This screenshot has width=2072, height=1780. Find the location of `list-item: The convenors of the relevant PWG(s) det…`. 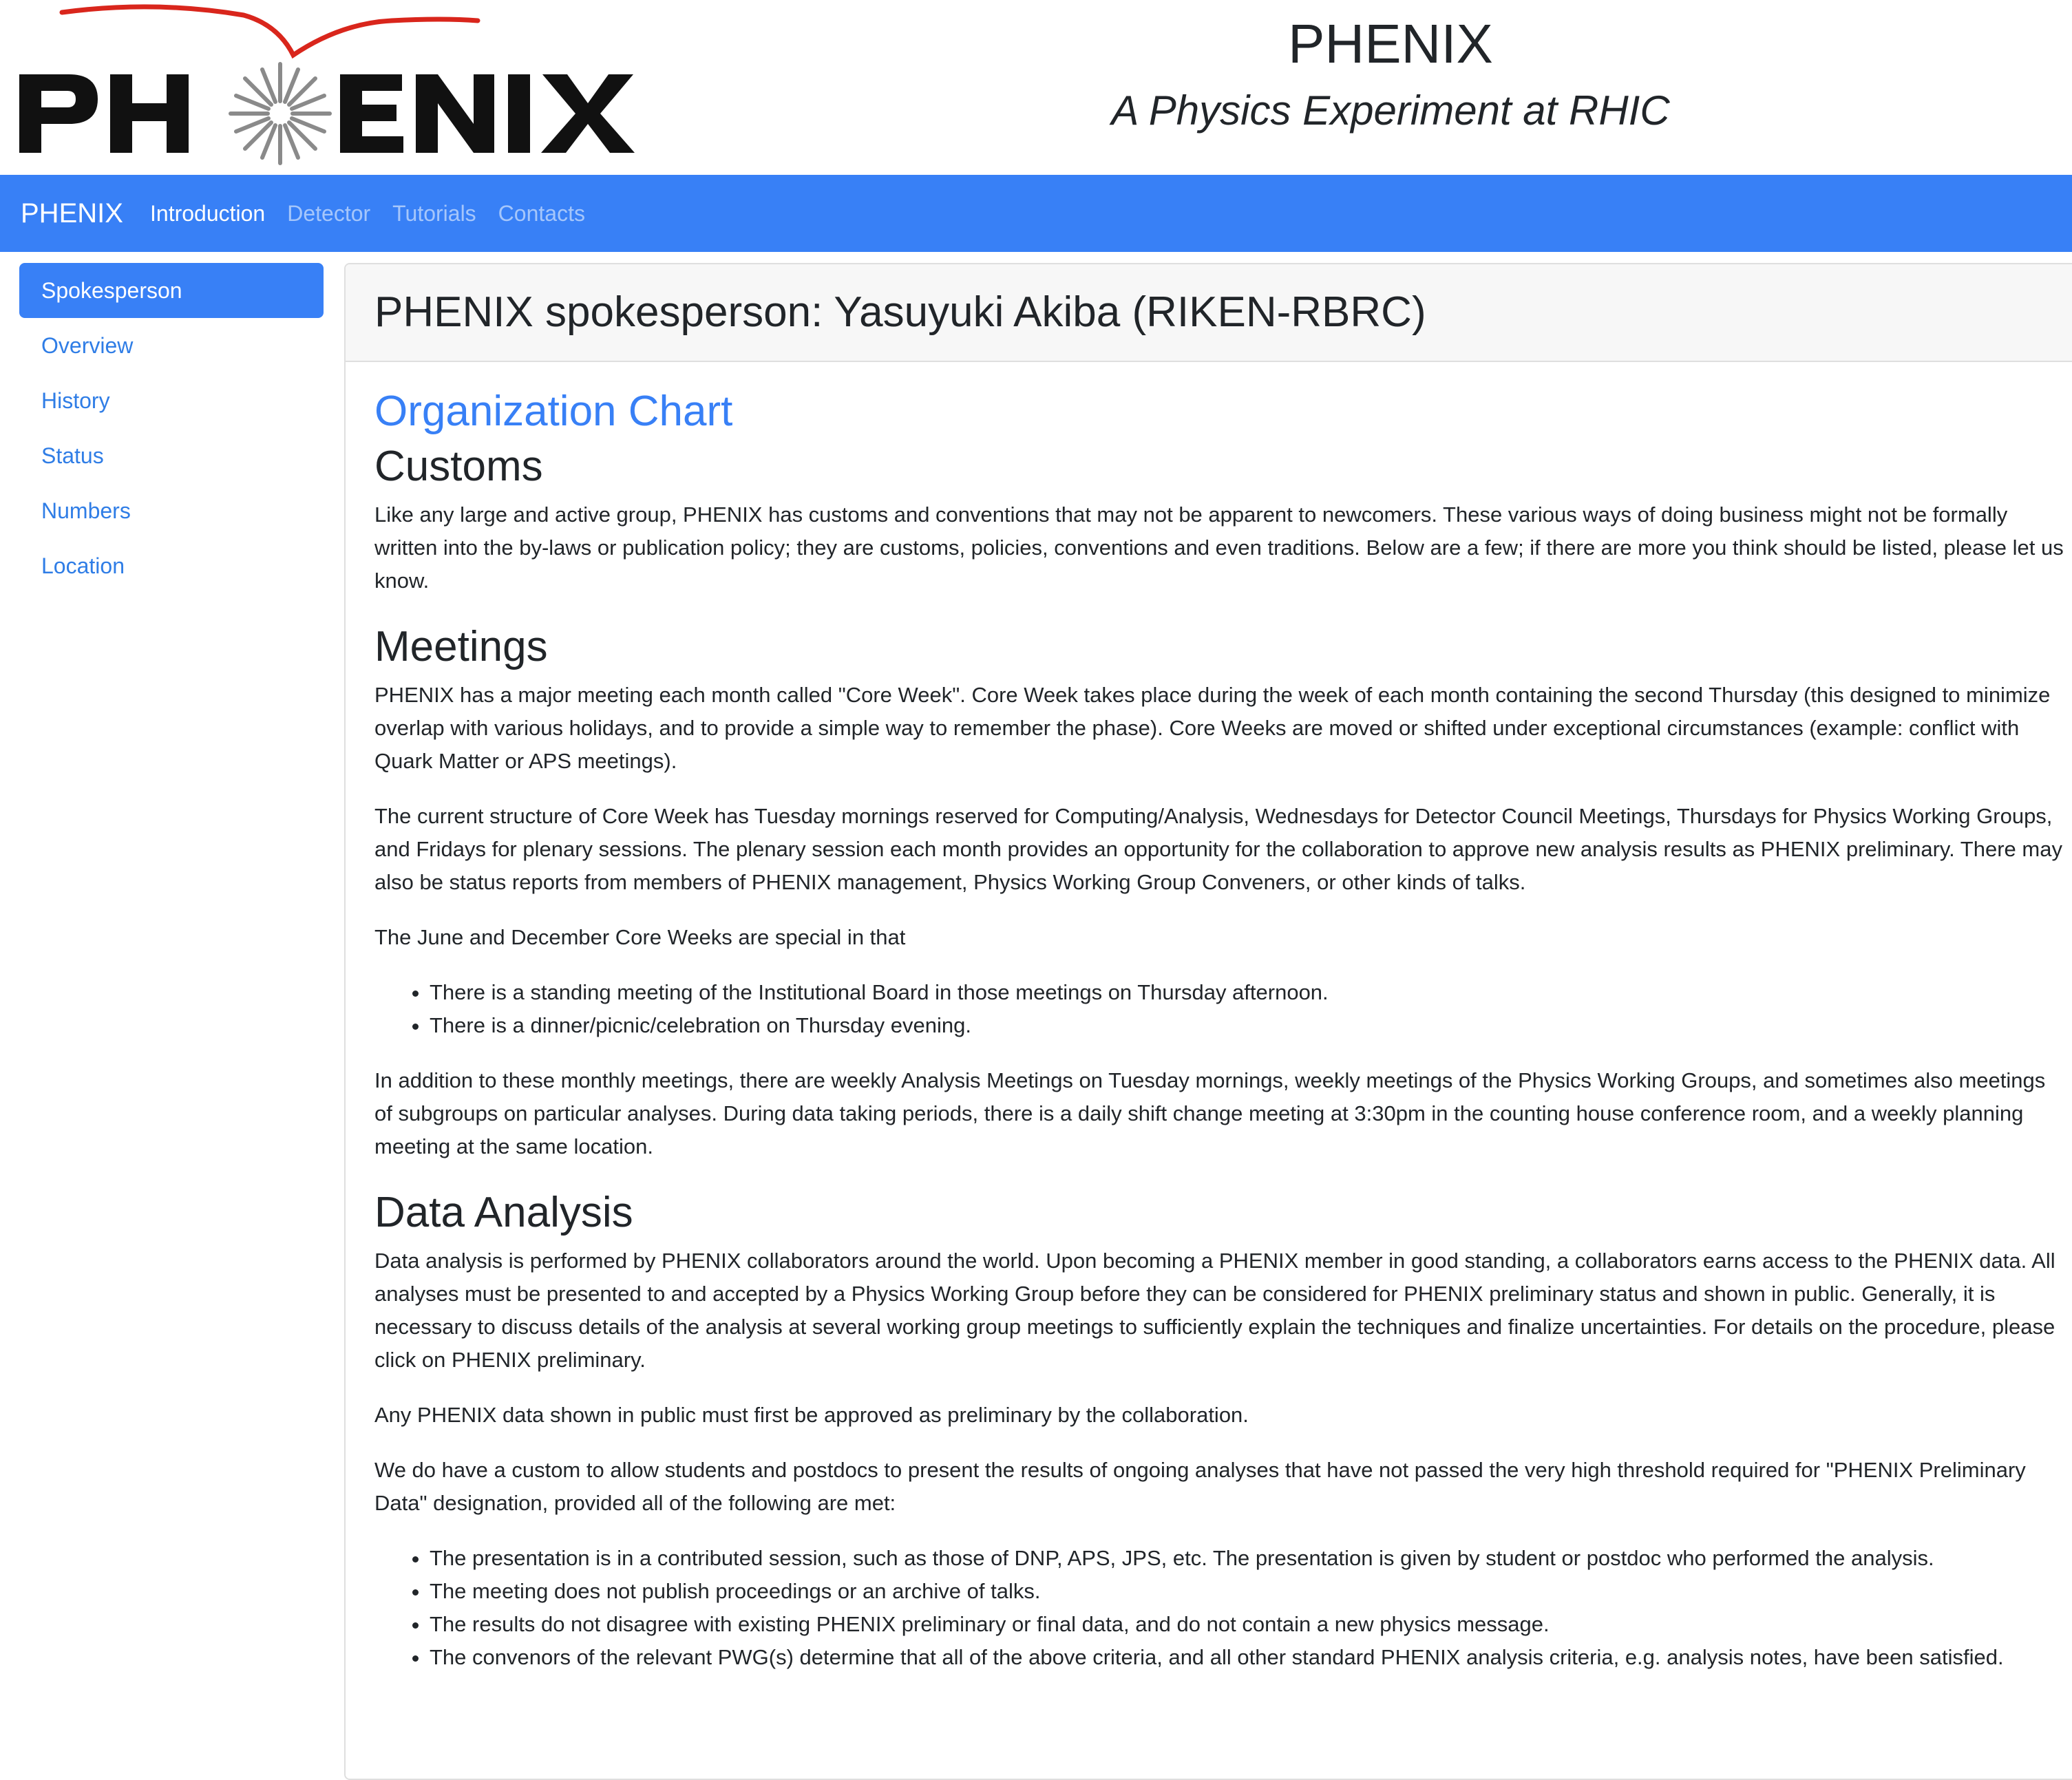

list-item: The convenors of the relevant PWG(s) det… is located at coordinates (1249, 1657).